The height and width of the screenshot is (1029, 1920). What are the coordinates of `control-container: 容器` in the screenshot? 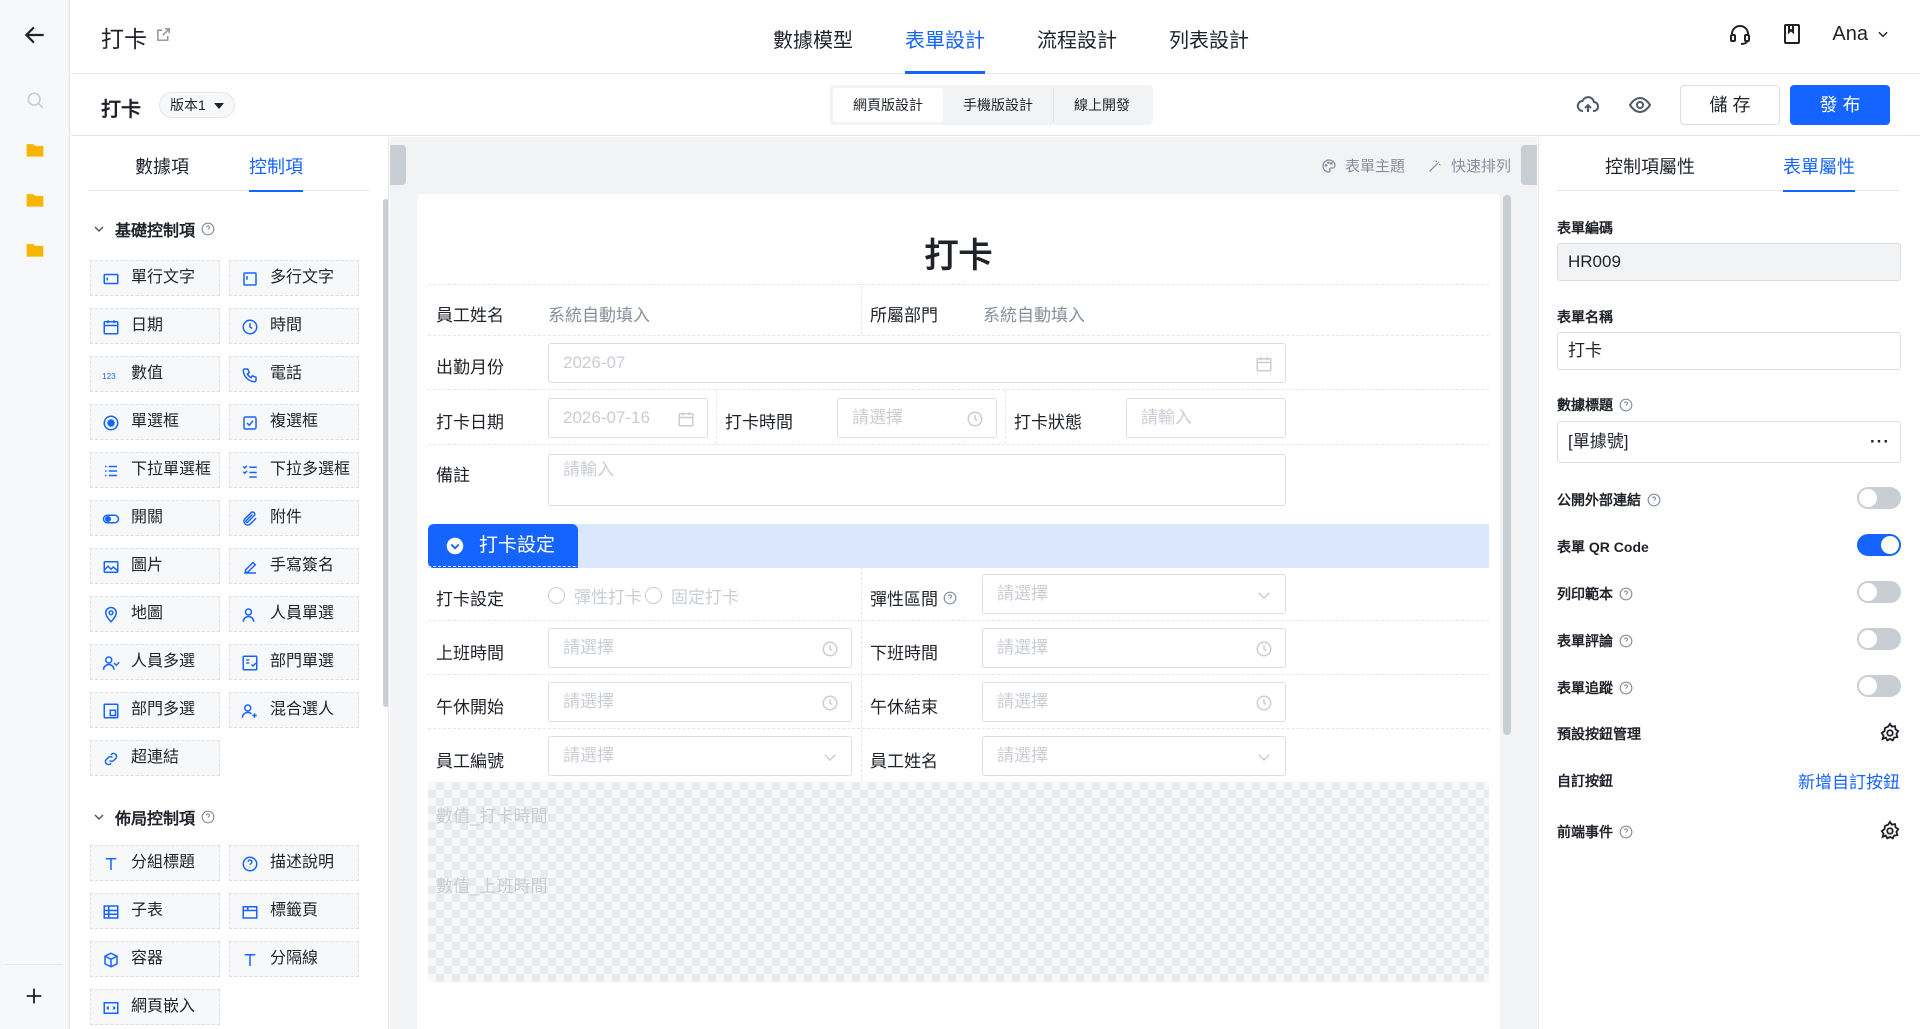 It's located at (155, 959).